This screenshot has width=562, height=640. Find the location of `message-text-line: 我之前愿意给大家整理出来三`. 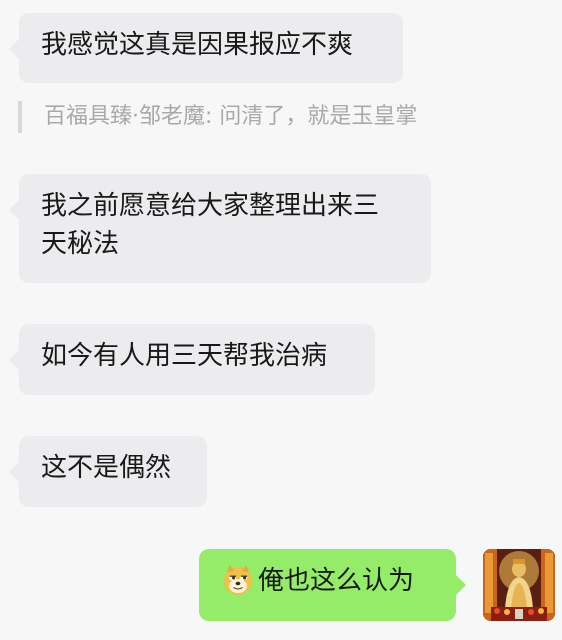

message-text-line: 我之前愿意给大家整理出来三 is located at coordinates (210, 206).